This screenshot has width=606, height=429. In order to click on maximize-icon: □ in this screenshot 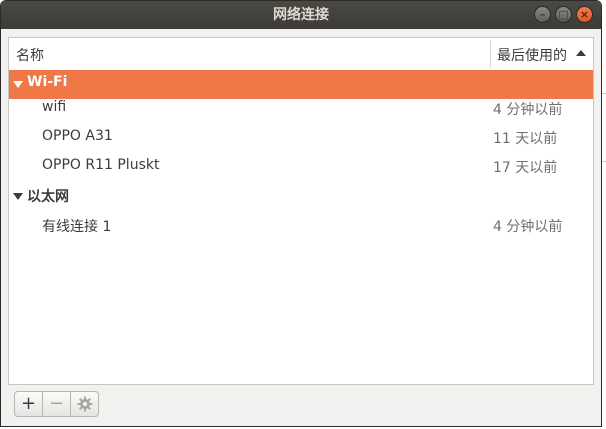, I will do `click(563, 14)`.